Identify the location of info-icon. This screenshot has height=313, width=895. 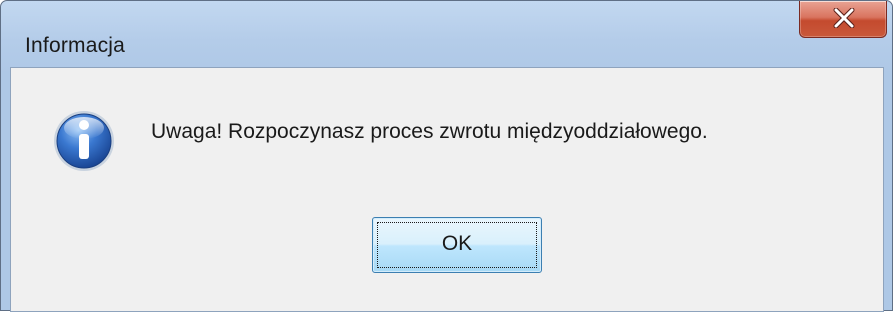
(84, 141).